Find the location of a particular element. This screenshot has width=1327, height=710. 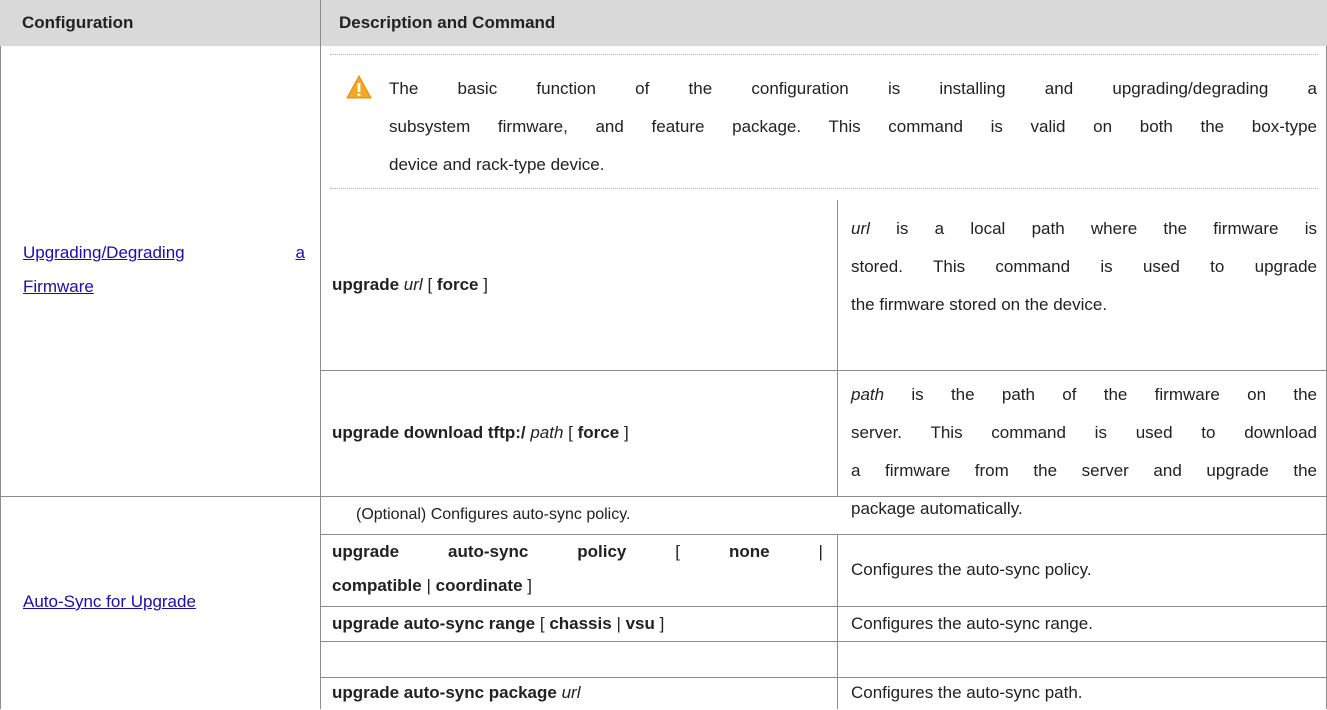

note-line-3: device and rack-type device. is located at coordinates (497, 164).